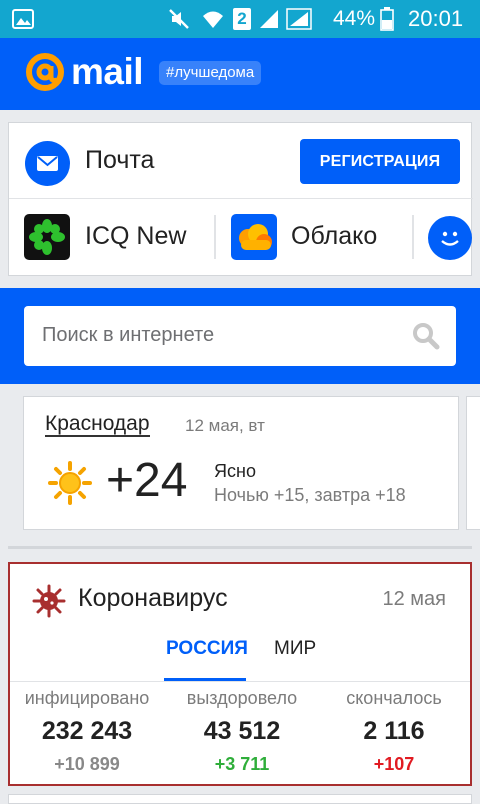 Image resolution: width=480 pixels, height=804 pixels. I want to click on stat-value: 43 512, so click(242, 731).